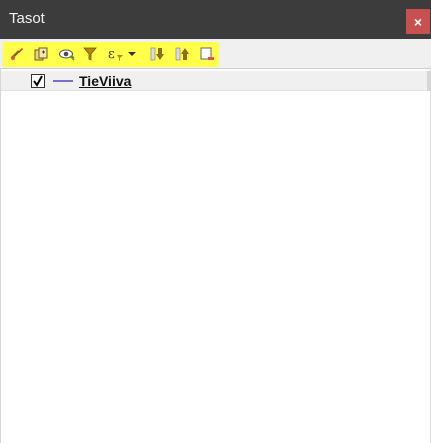 The image size is (431, 443). I want to click on layers-toolbar: ε, so click(215, 54).